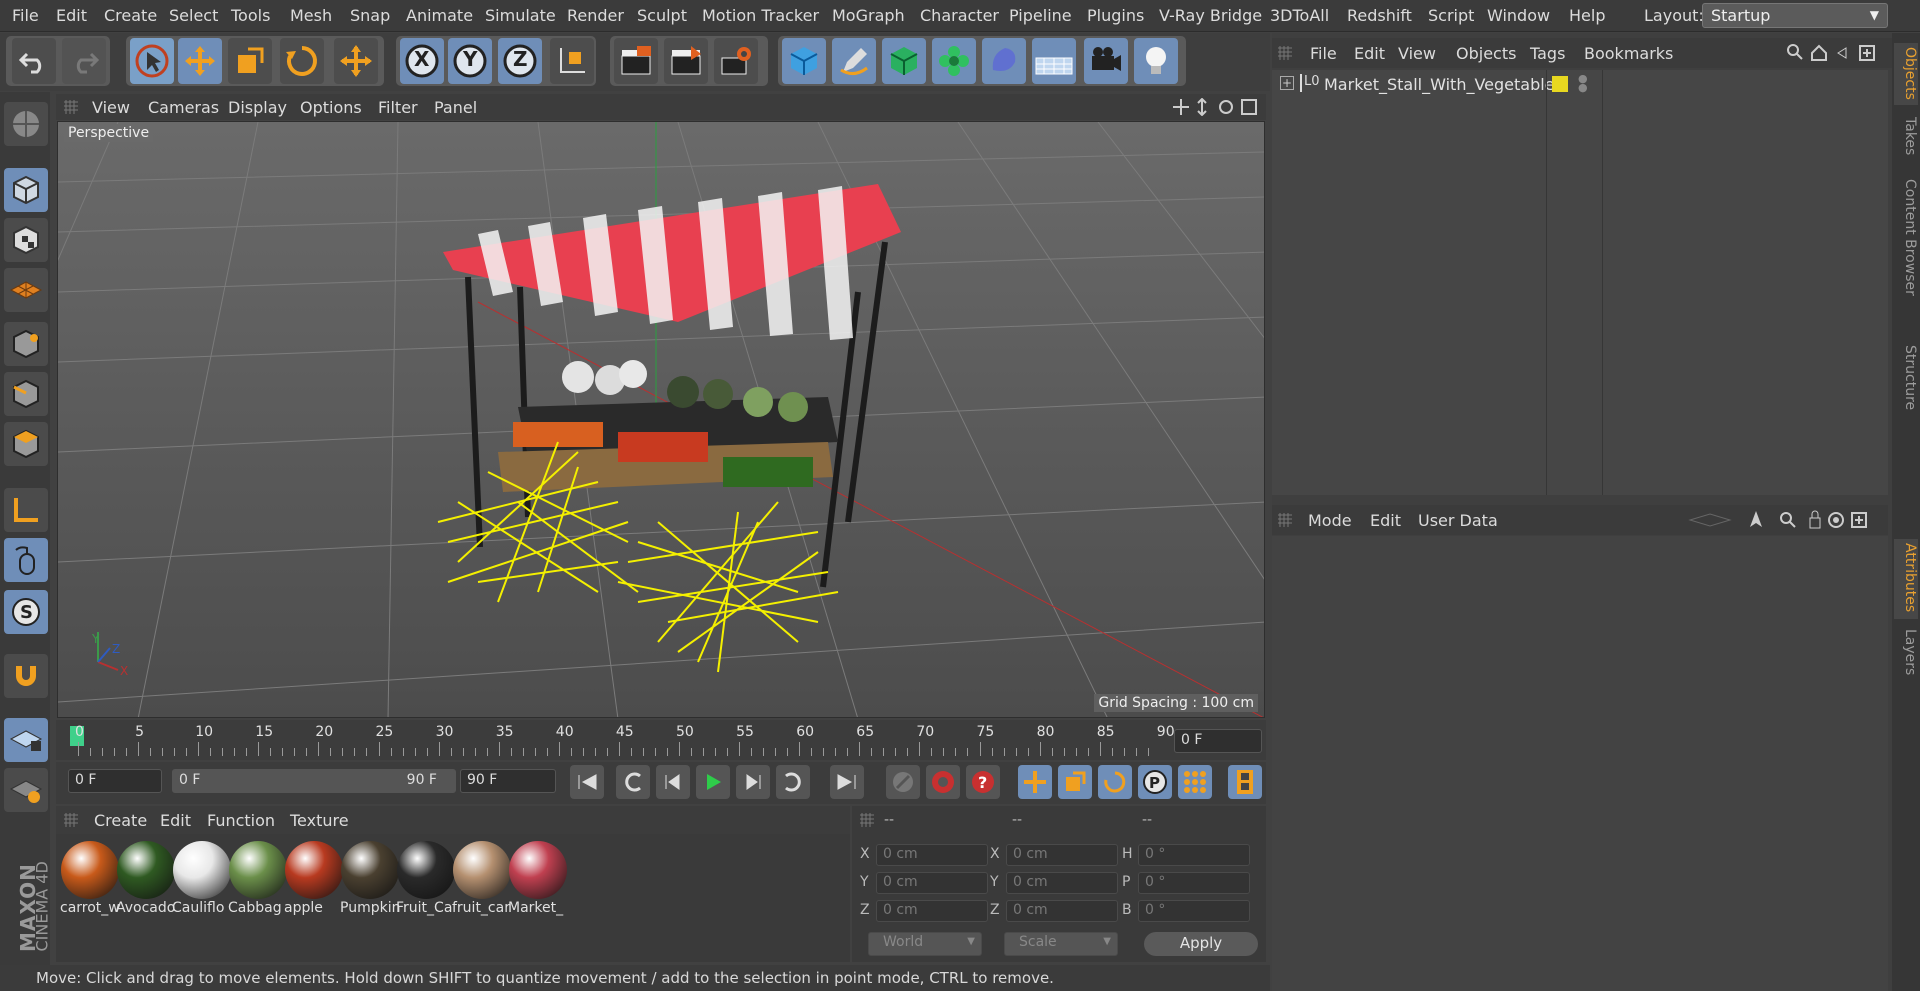  Describe the element at coordinates (847, 782) in the screenshot. I see `go-to-end-button` at that location.